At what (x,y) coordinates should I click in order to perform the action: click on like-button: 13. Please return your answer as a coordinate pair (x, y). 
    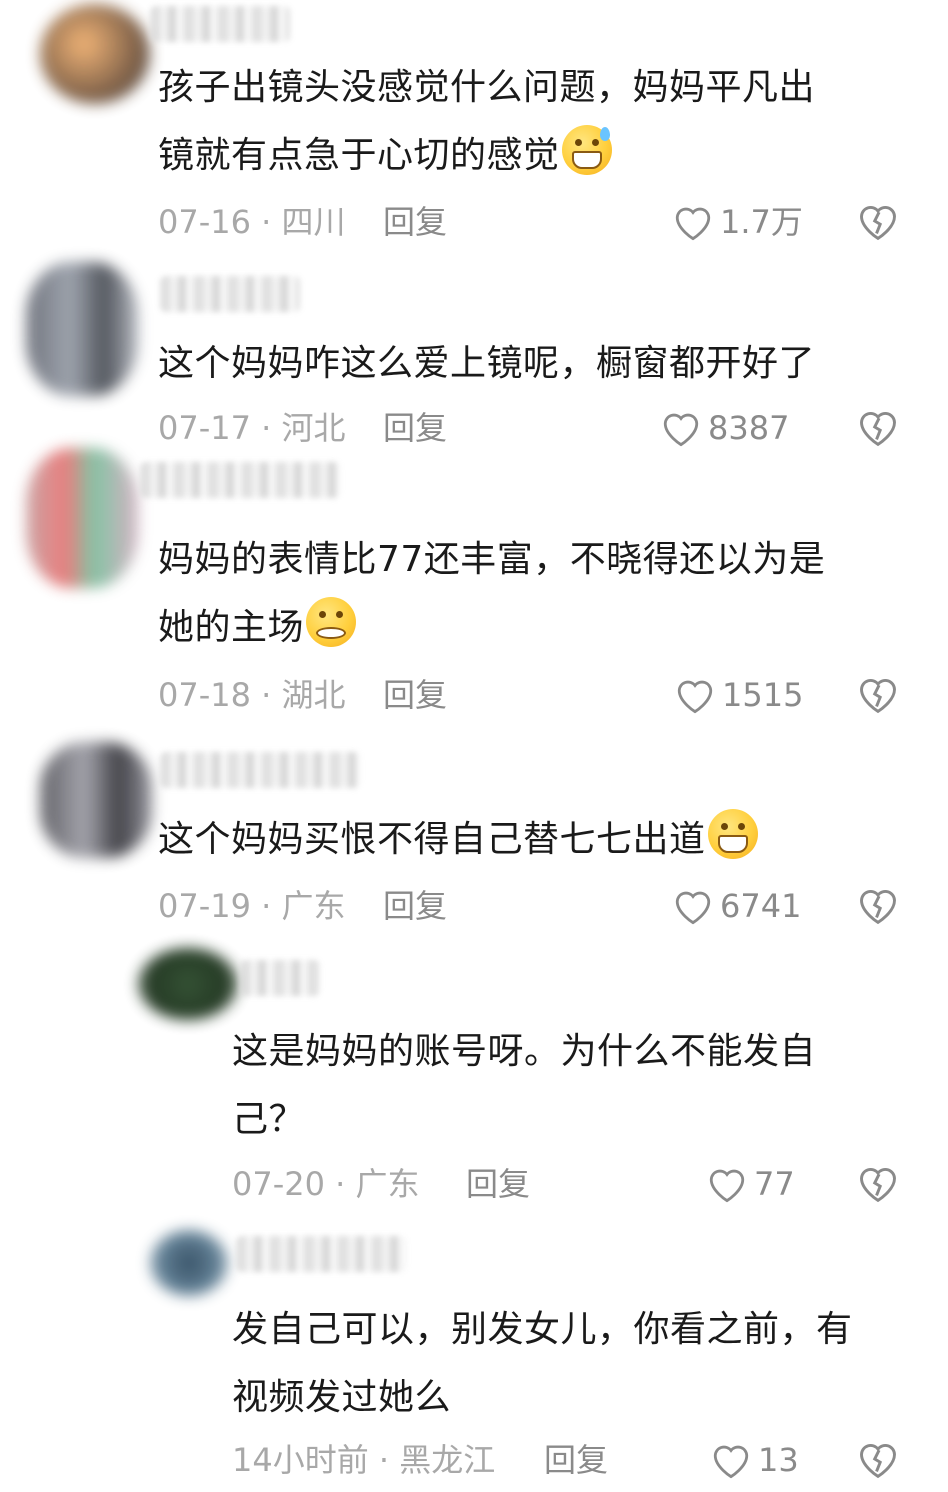
    Looking at the image, I should click on (754, 1460).